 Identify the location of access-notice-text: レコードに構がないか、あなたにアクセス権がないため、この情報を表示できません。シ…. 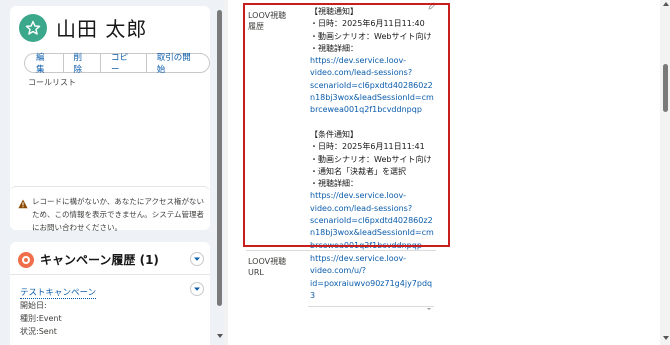
(118, 214).